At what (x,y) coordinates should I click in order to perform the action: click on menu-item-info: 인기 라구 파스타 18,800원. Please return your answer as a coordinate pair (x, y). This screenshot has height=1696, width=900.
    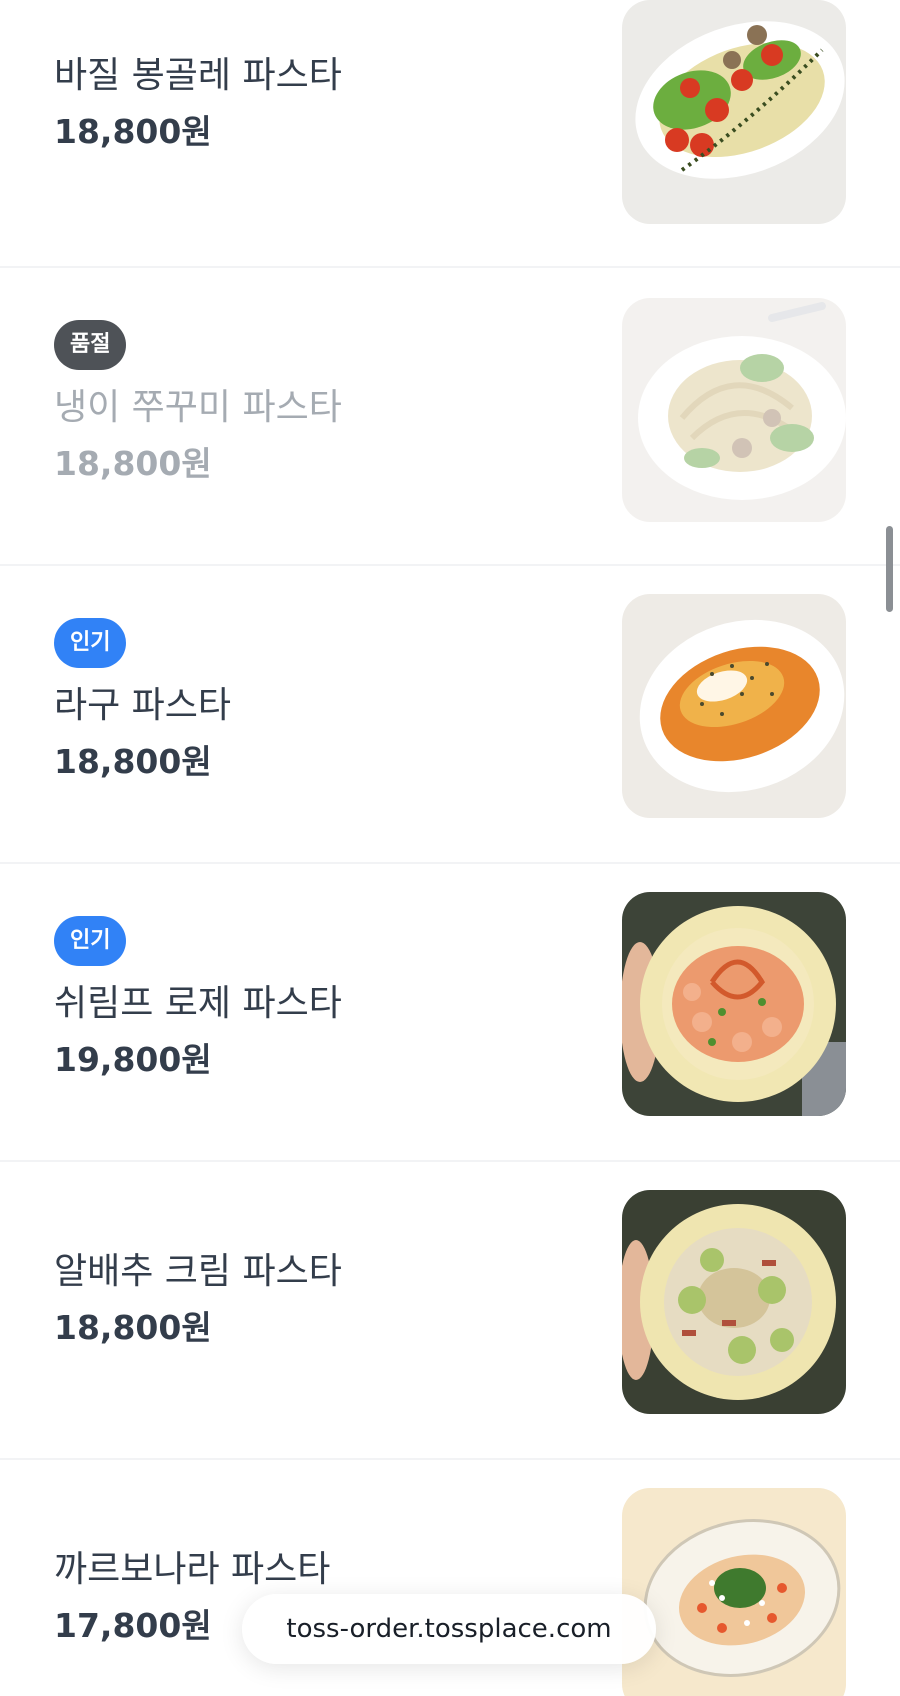
    Looking at the image, I should click on (142, 704).